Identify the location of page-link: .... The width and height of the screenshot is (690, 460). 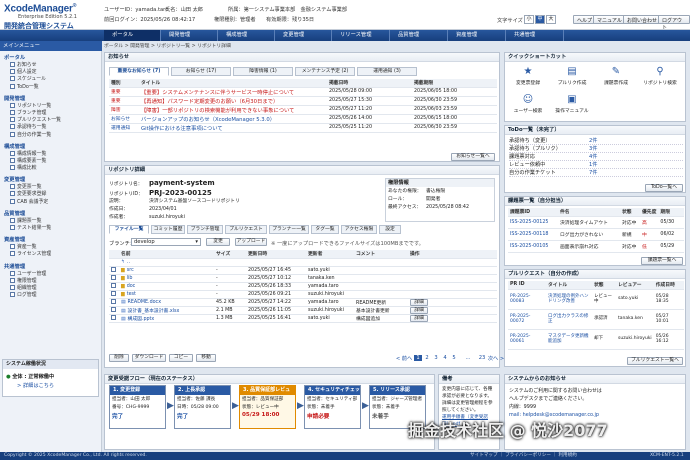
(468, 358).